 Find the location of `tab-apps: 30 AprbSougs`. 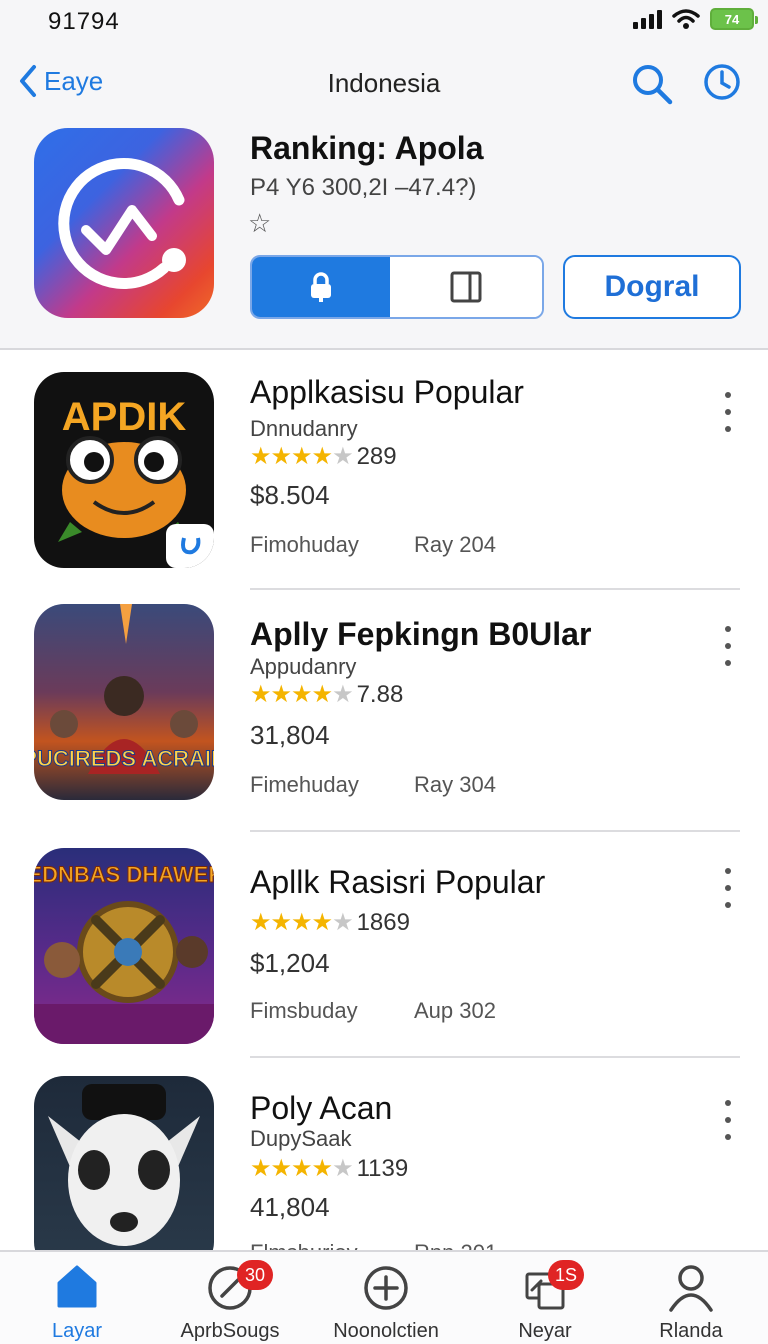

tab-apps: 30 AprbSougs is located at coordinates (230, 1298).